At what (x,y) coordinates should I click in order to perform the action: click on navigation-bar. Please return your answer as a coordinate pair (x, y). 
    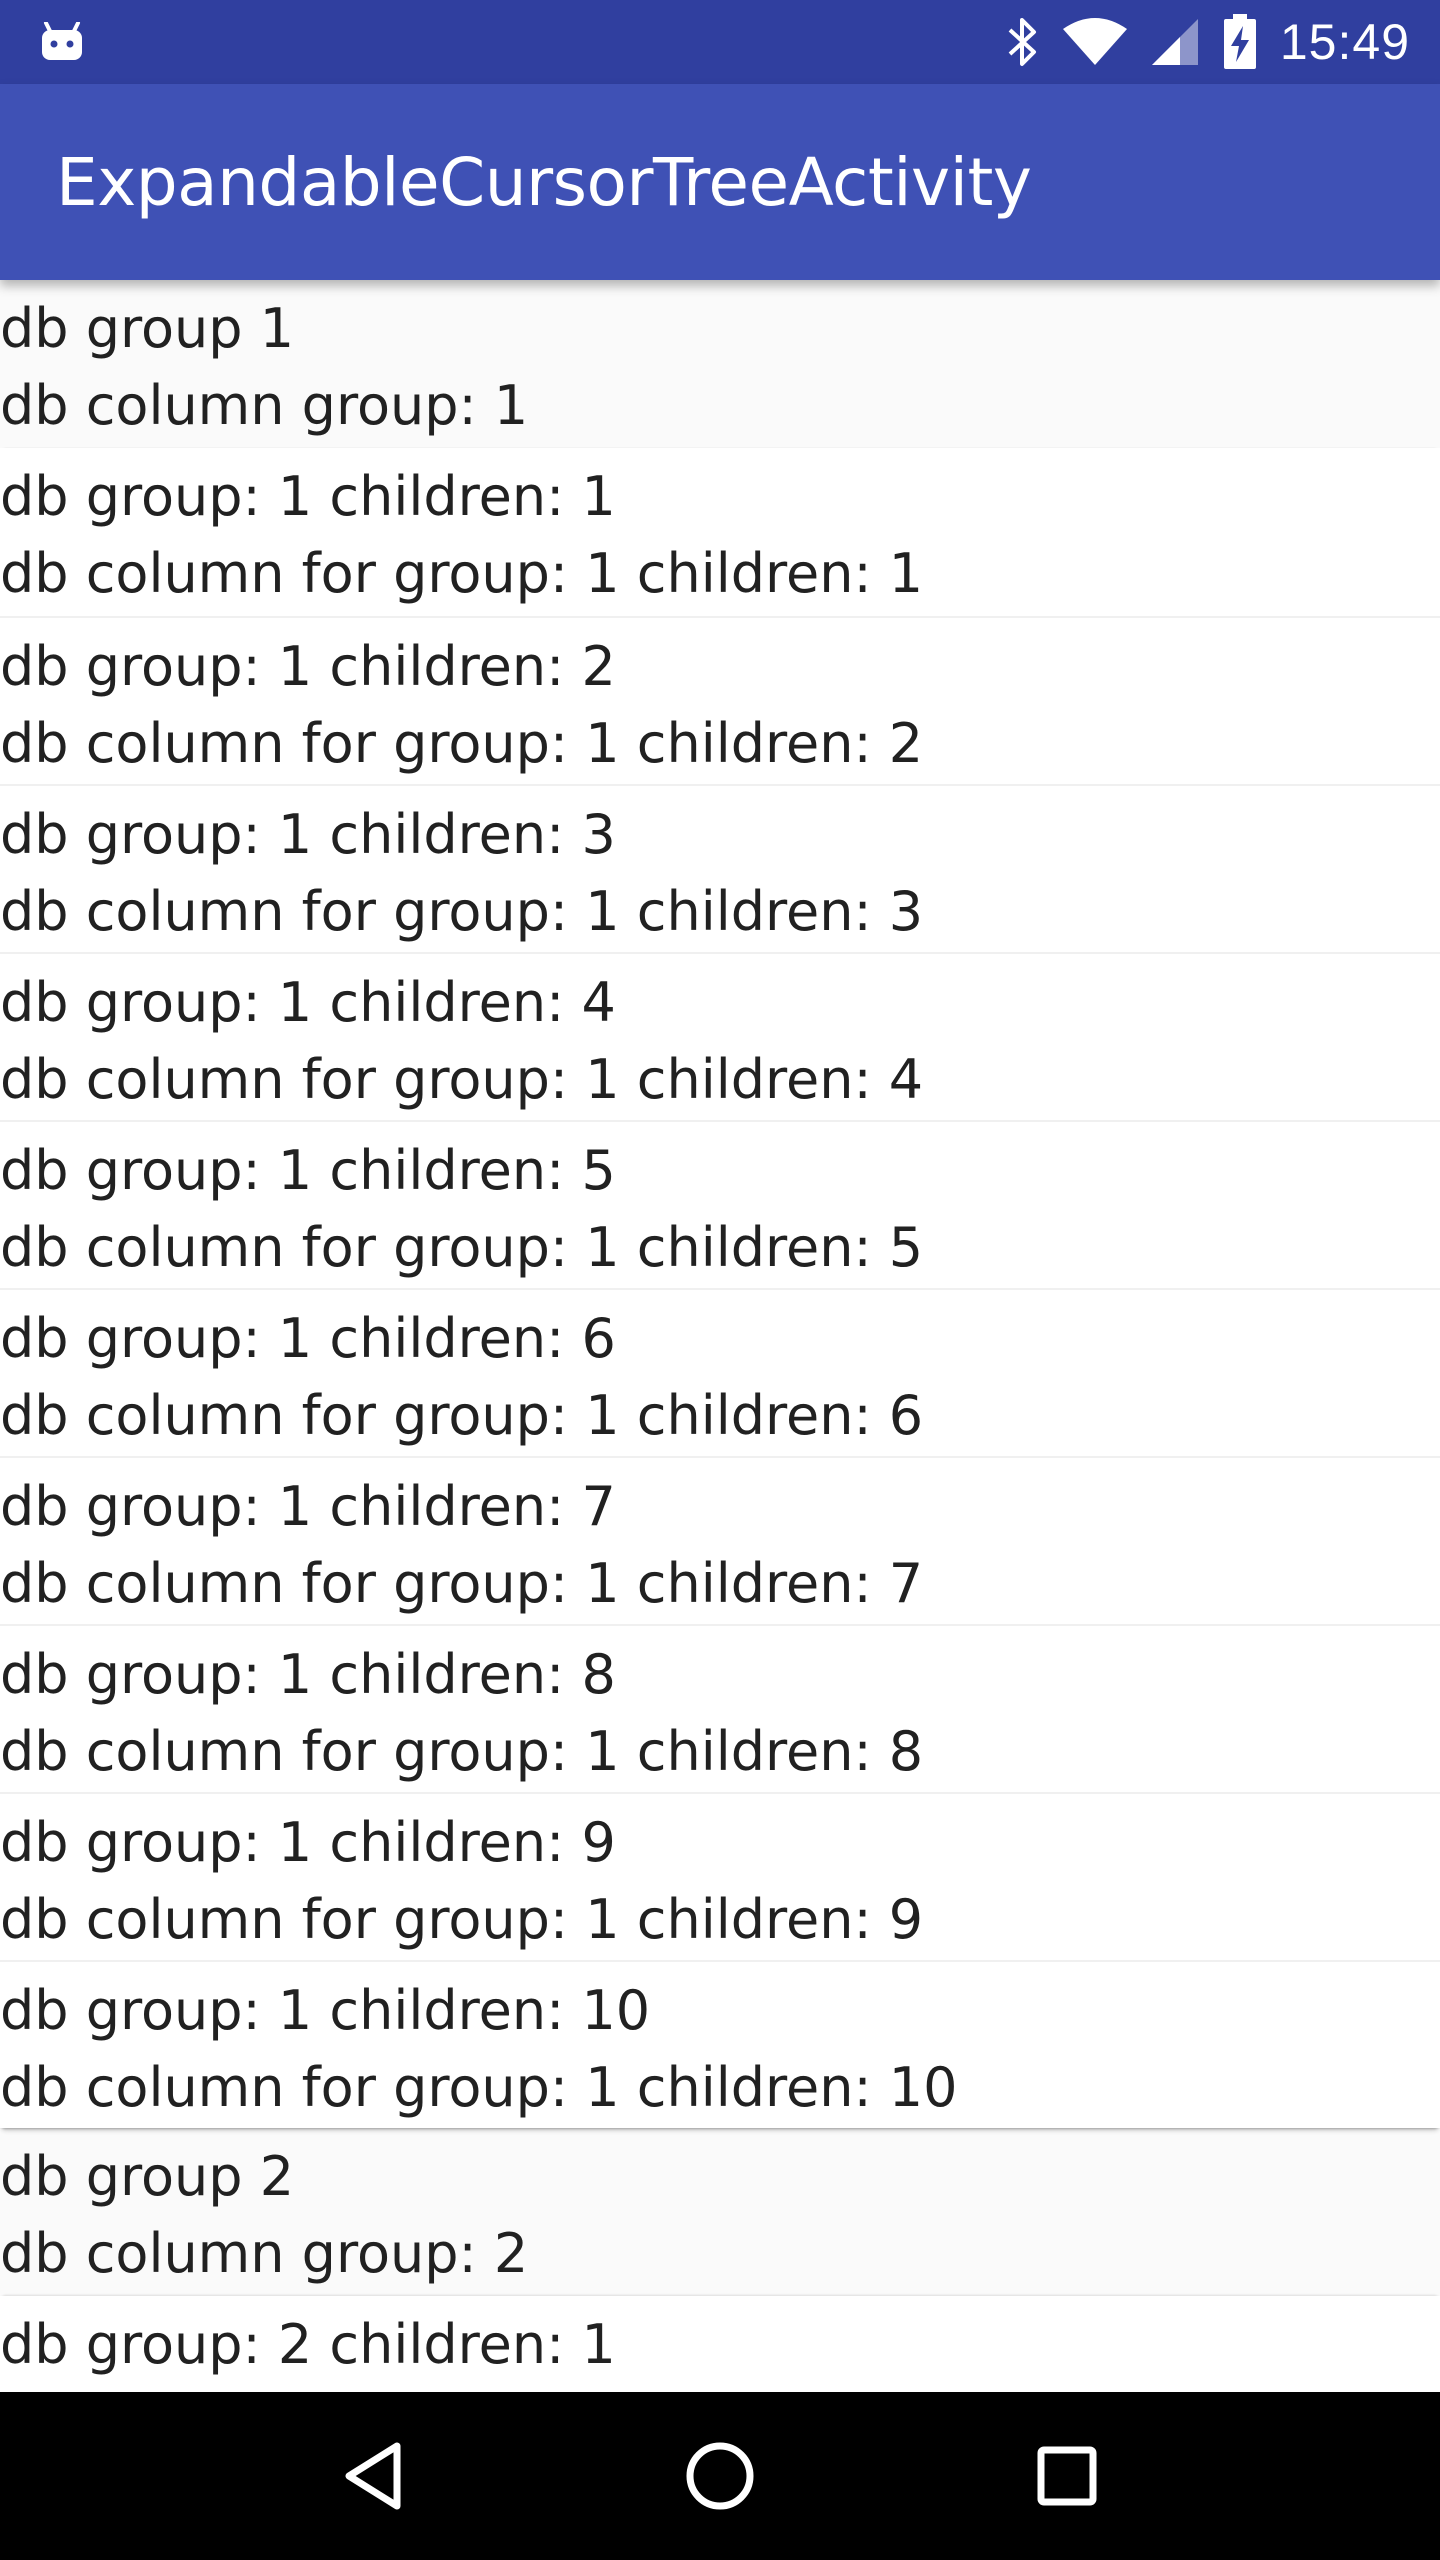
    Looking at the image, I should click on (720, 2476).